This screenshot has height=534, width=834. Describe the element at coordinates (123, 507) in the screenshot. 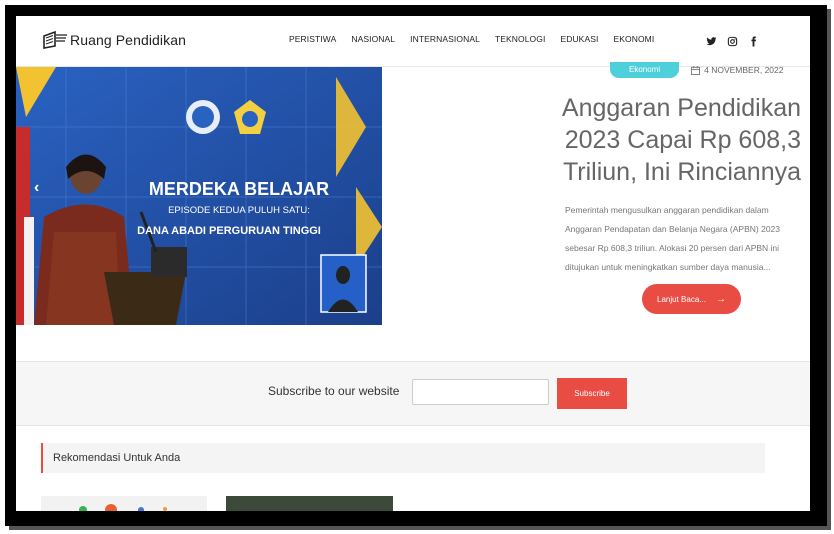

I see `thumbnail-image` at that location.